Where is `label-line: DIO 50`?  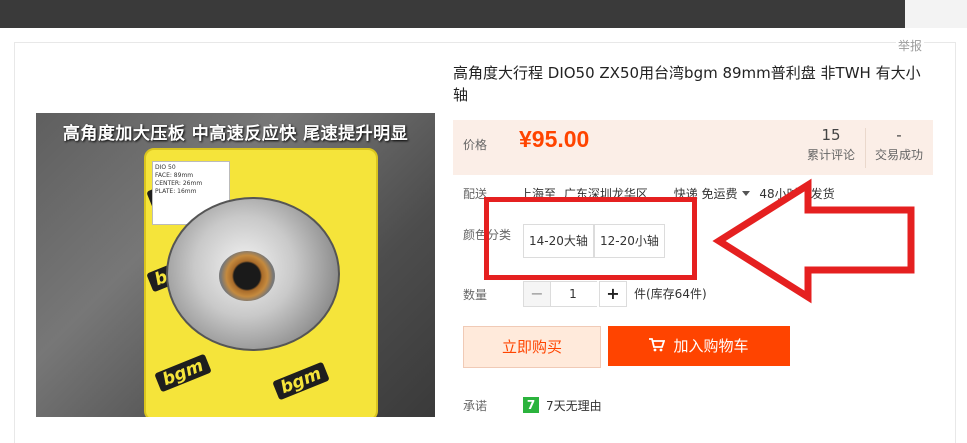 label-line: DIO 50 is located at coordinates (165, 167).